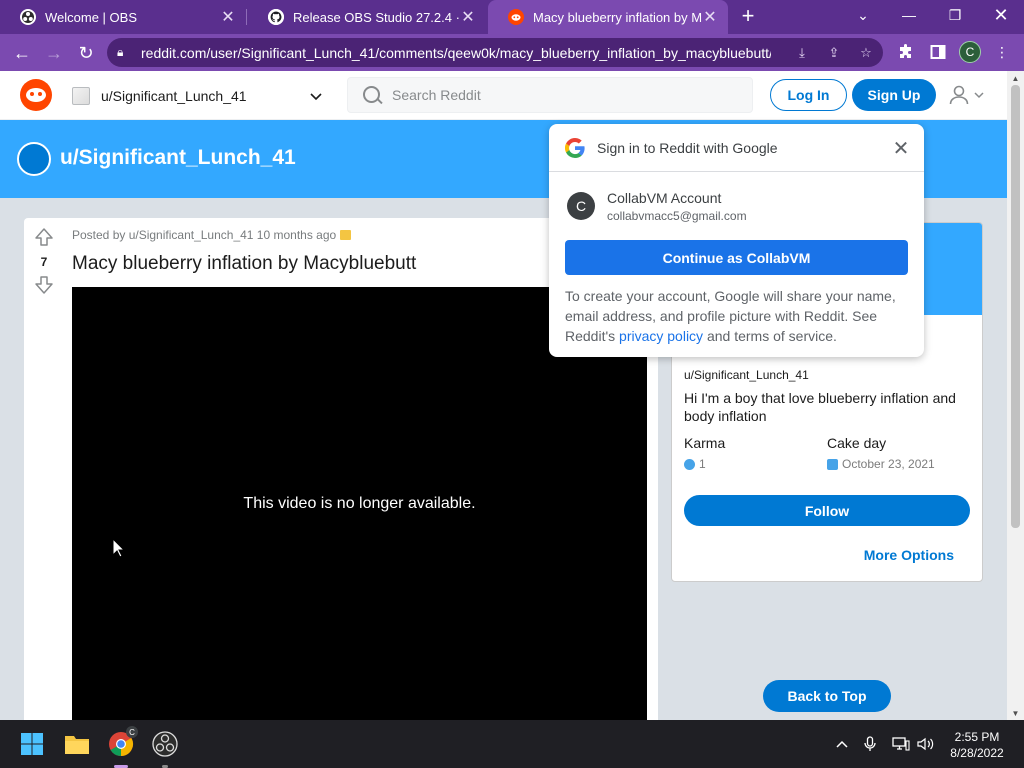 This screenshot has width=1024, height=768. I want to click on back-arrow-icon: ←, so click(22, 53).